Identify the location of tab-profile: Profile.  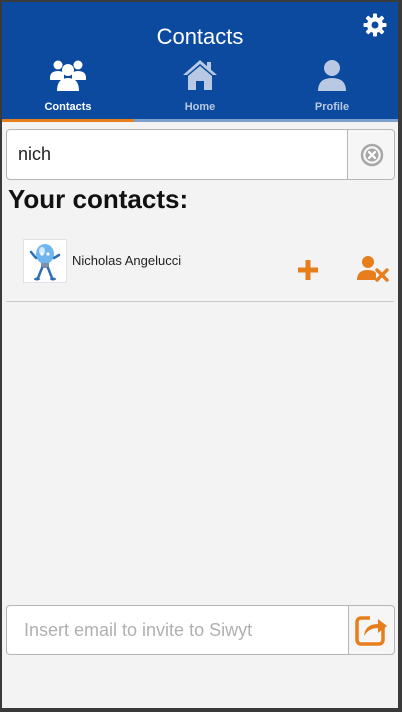
(332, 89).